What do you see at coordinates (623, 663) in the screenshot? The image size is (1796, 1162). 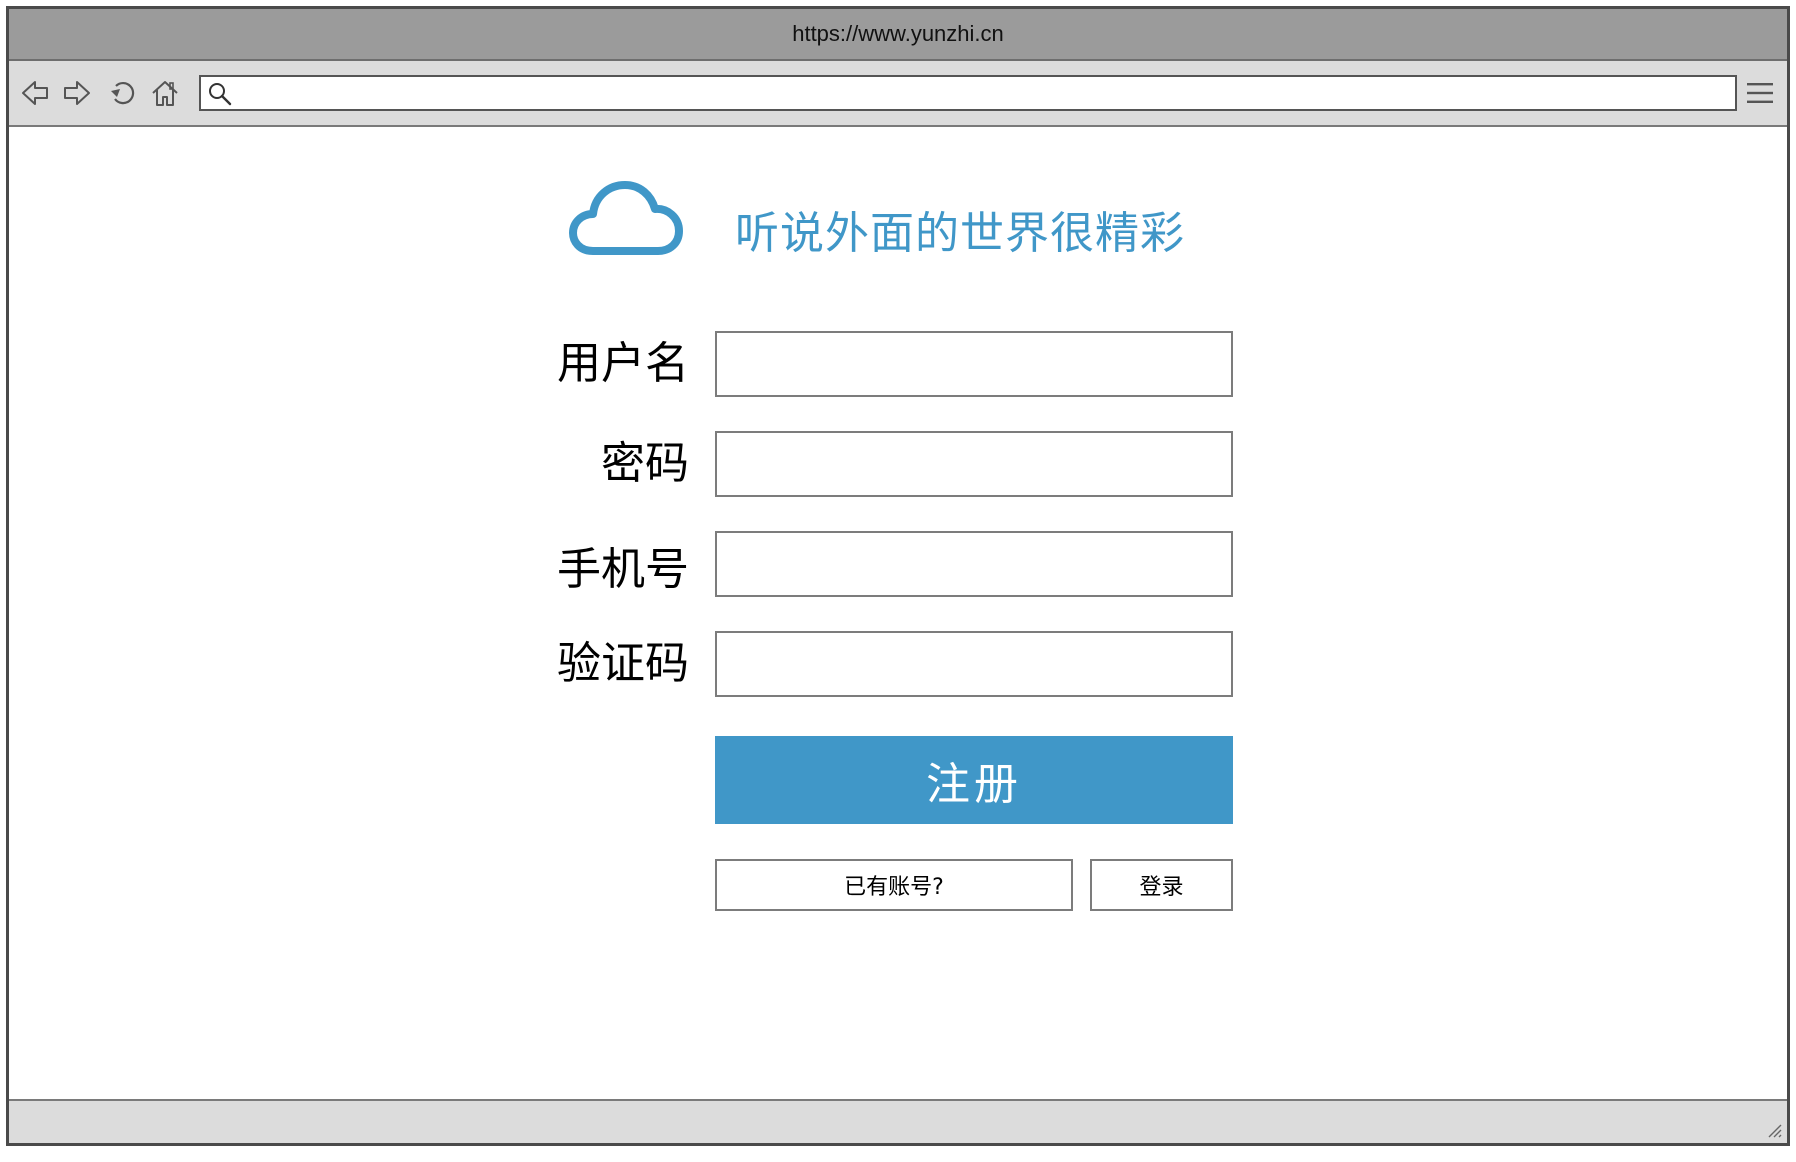 I see `verification-code-label: 验证码` at bounding box center [623, 663].